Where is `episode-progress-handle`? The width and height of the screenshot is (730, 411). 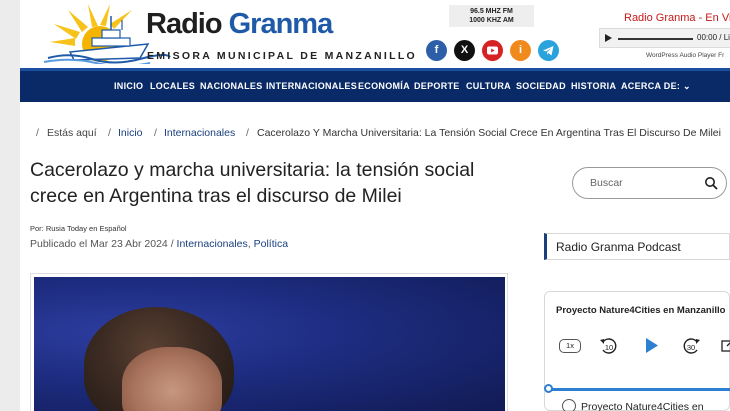
episode-progress-handle is located at coordinates (548, 388).